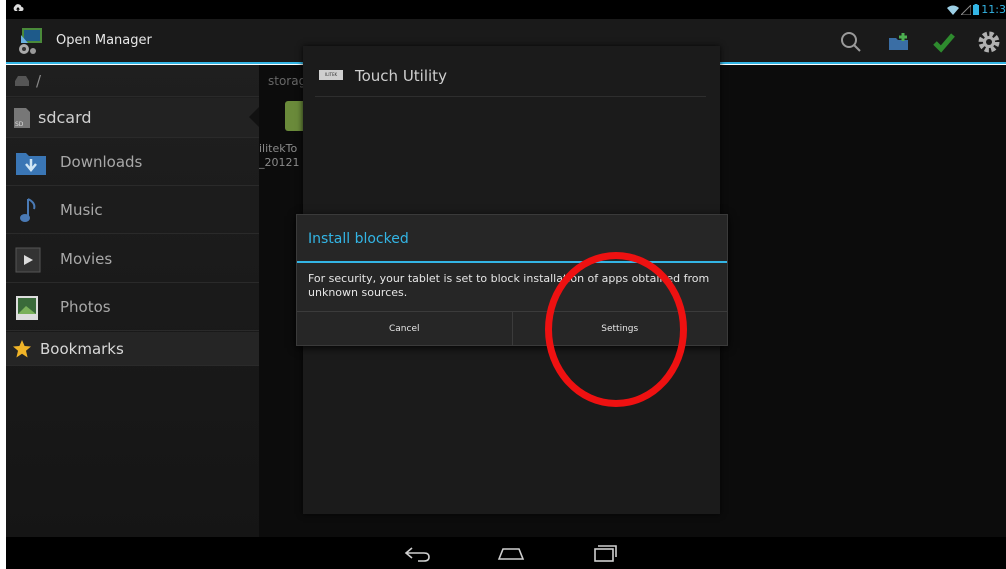 The width and height of the screenshot is (1006, 569). What do you see at coordinates (18, 7) in the screenshot?
I see `cloud-upload-icon` at bounding box center [18, 7].